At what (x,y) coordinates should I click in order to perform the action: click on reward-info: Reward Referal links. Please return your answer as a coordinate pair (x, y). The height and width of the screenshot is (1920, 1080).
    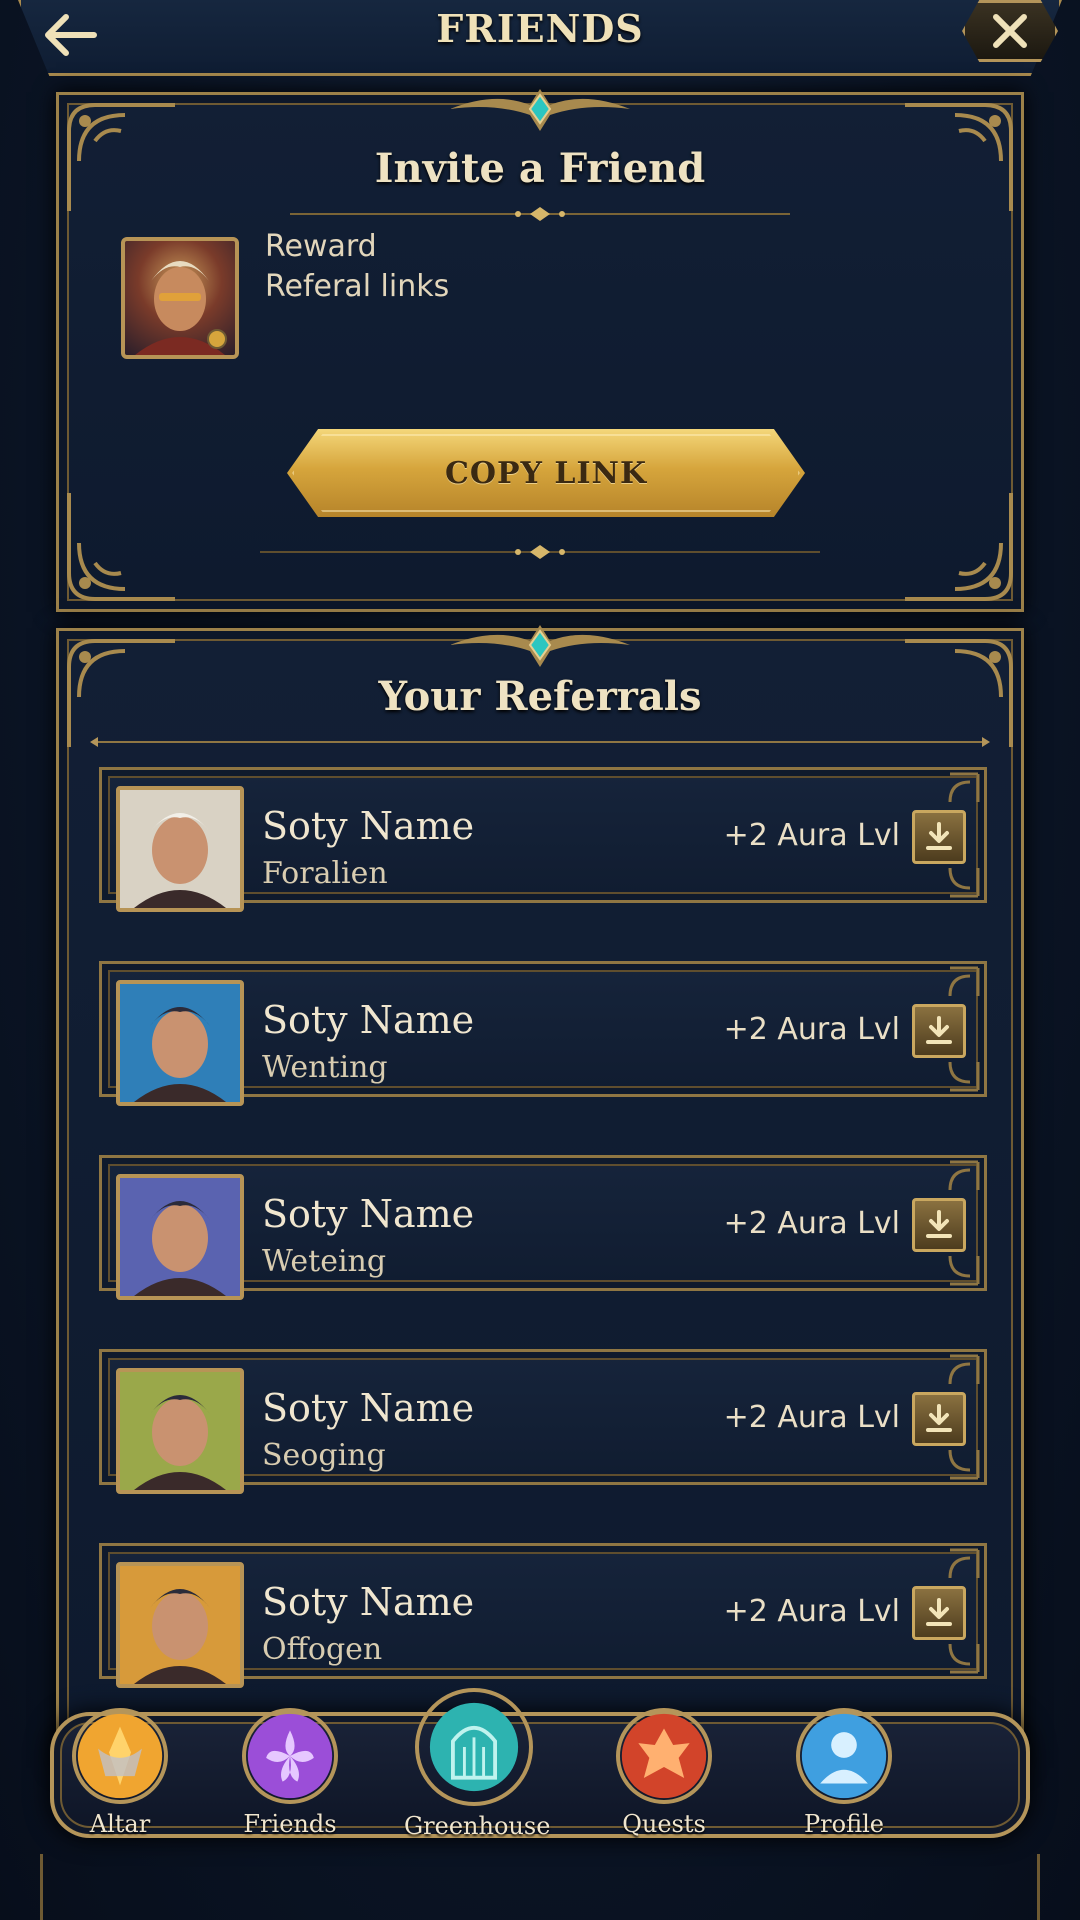
    Looking at the image, I should click on (357, 267).